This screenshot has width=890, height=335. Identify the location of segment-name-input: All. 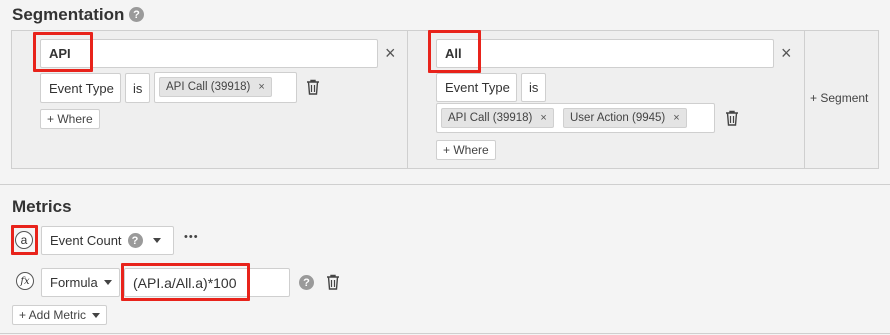
(605, 53).